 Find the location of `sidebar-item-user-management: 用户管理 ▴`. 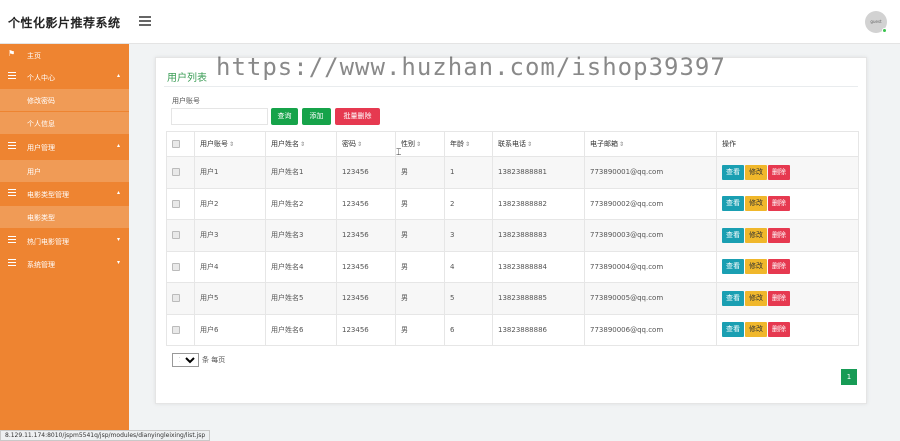

sidebar-item-user-management: 用户管理 ▴ is located at coordinates (64, 147).